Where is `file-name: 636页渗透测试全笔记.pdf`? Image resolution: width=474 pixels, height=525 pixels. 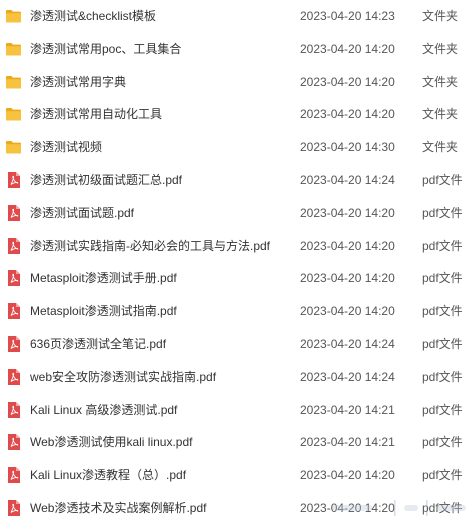 file-name: 636页渗透测试全笔记.pdf is located at coordinates (98, 344).